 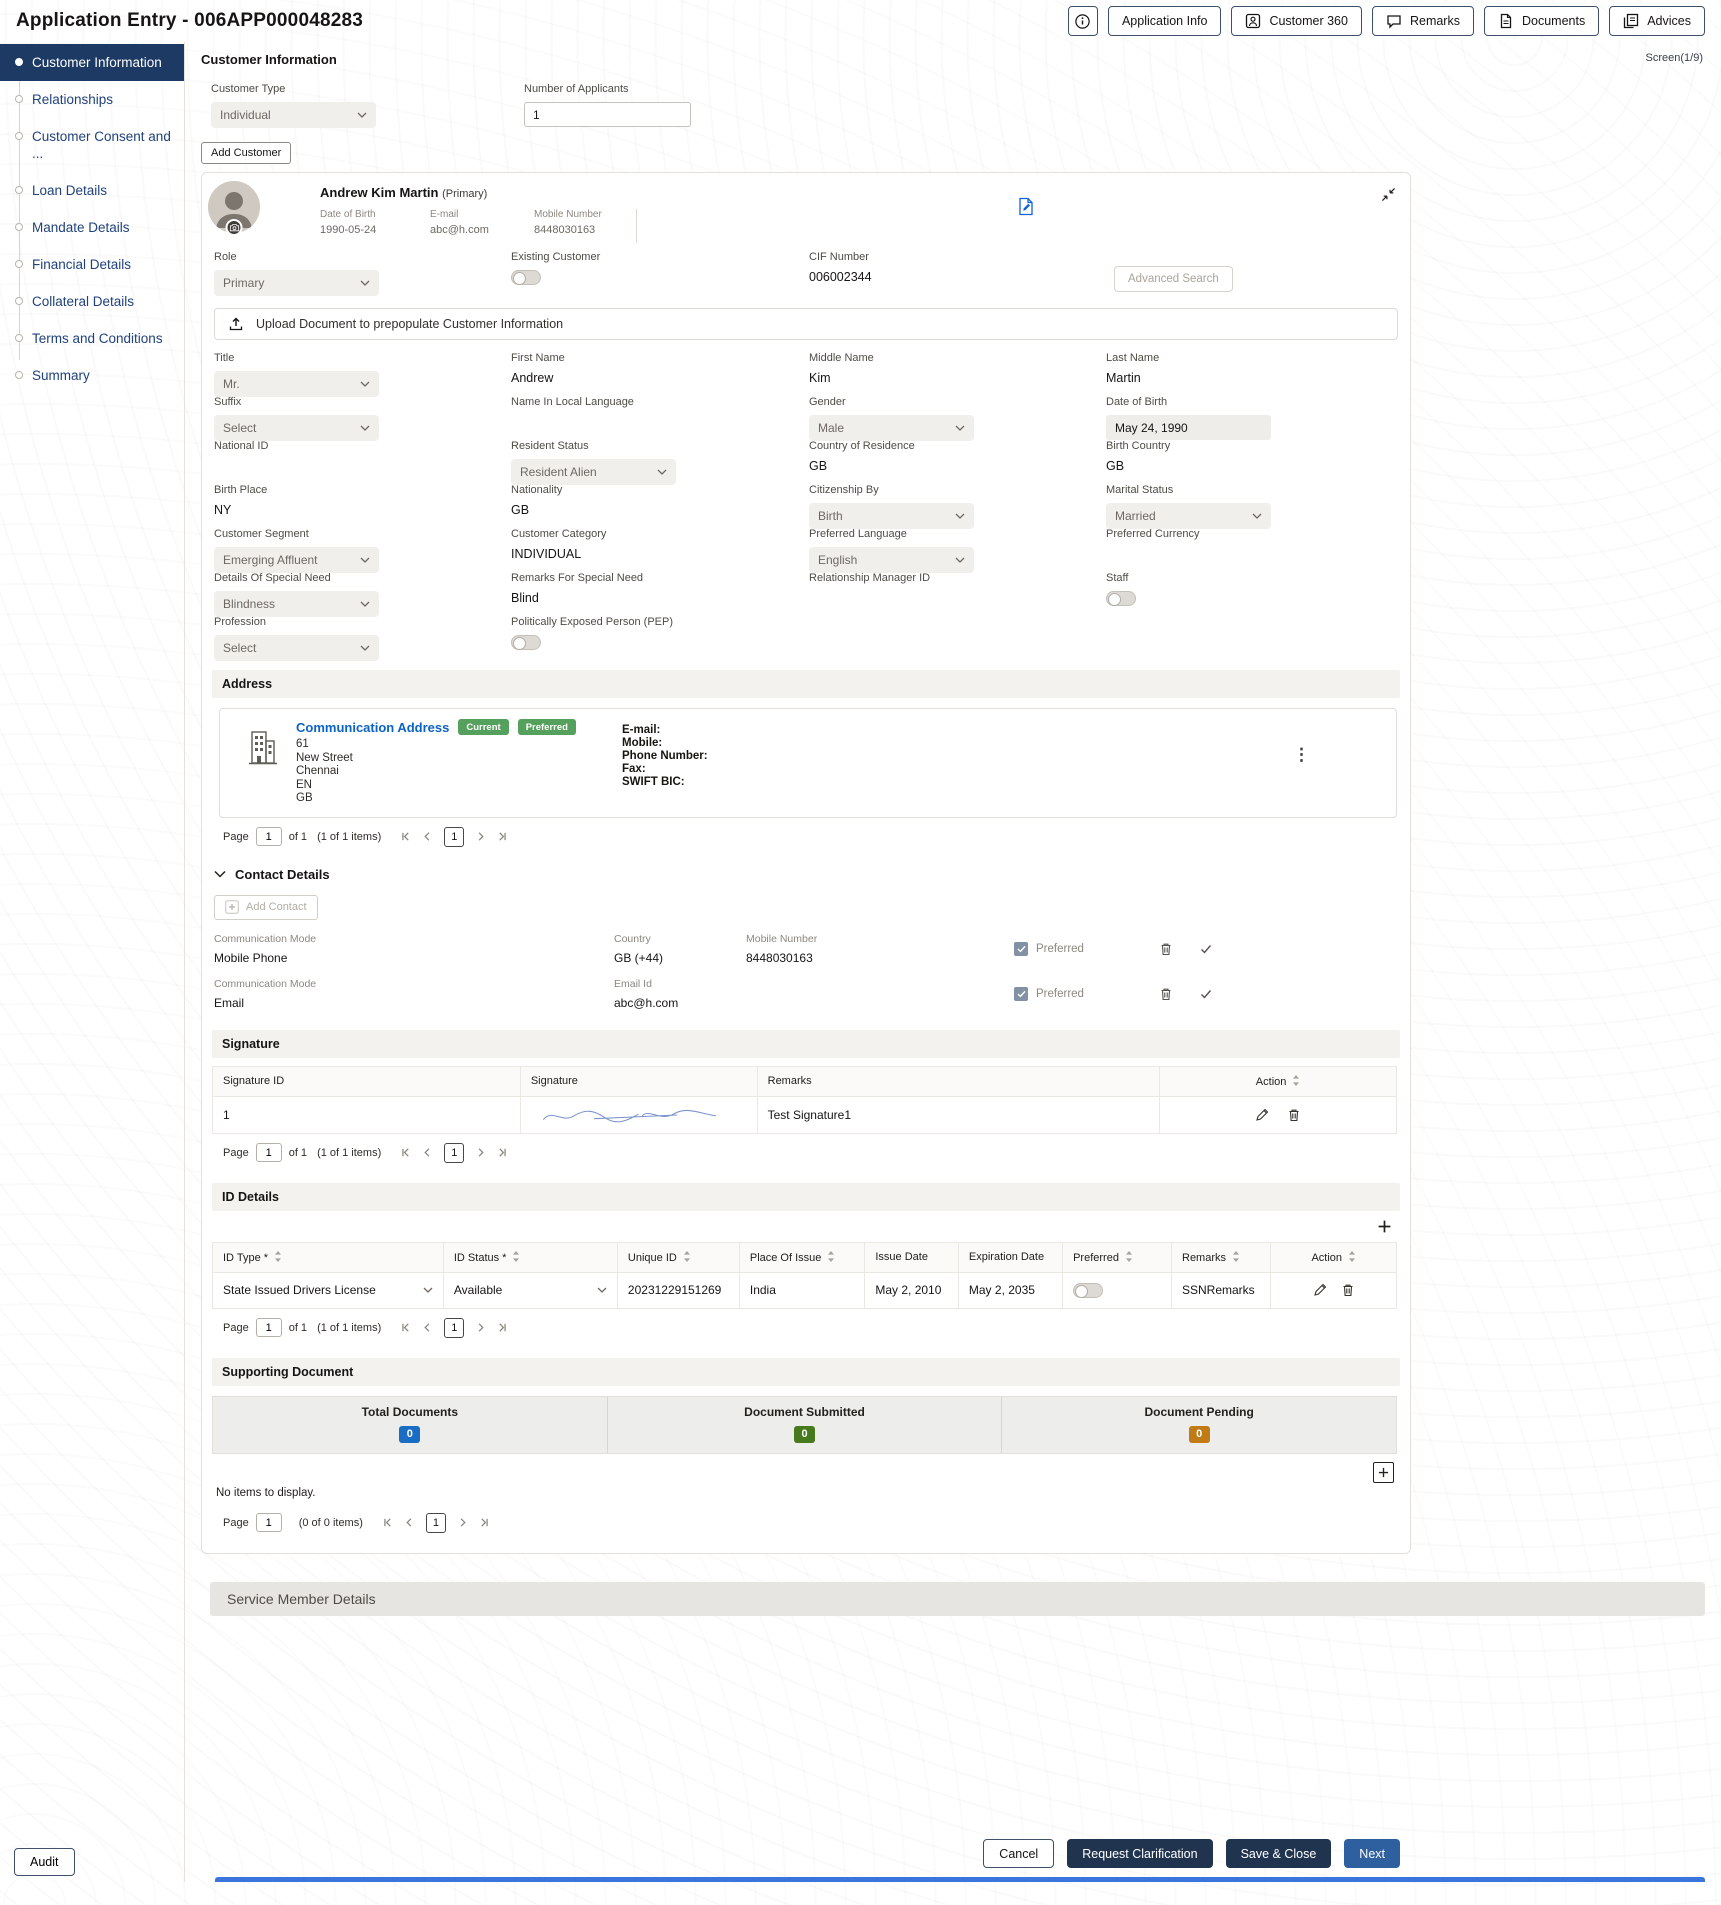 What do you see at coordinates (296, 283) in the screenshot?
I see `role-select: Primary` at bounding box center [296, 283].